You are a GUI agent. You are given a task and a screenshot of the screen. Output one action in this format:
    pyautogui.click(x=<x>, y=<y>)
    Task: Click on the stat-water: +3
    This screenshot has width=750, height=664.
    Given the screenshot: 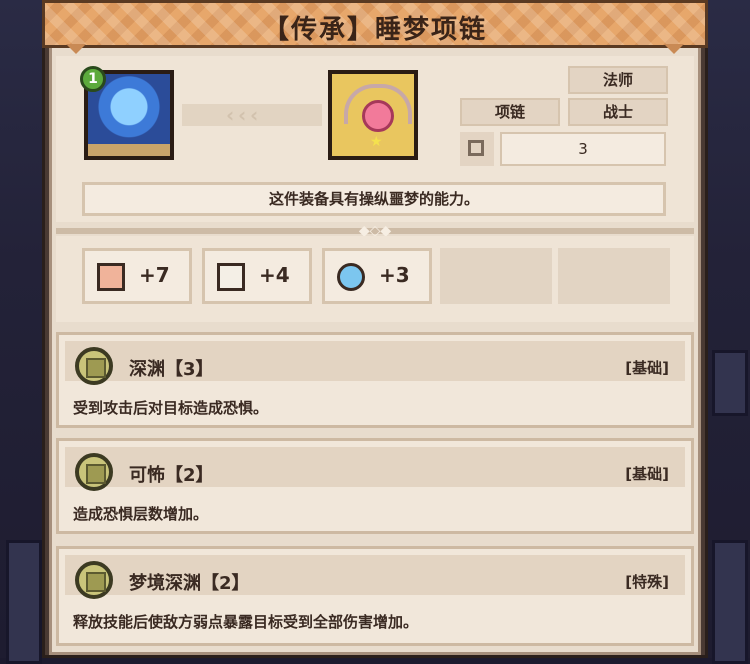 What is the action you would take?
    pyautogui.click(x=377, y=276)
    